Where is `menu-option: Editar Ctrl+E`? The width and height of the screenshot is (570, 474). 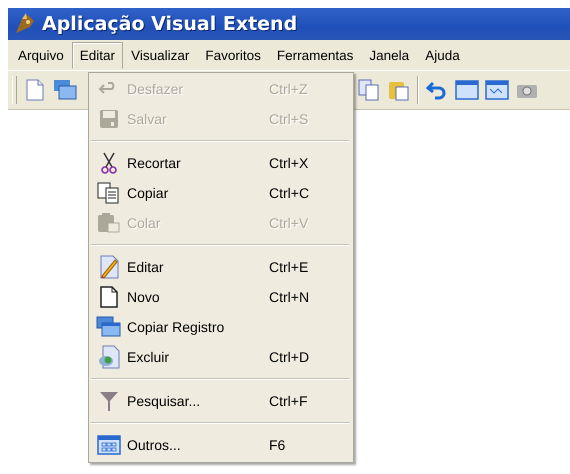 menu-option: Editar Ctrl+E is located at coordinates (221, 267).